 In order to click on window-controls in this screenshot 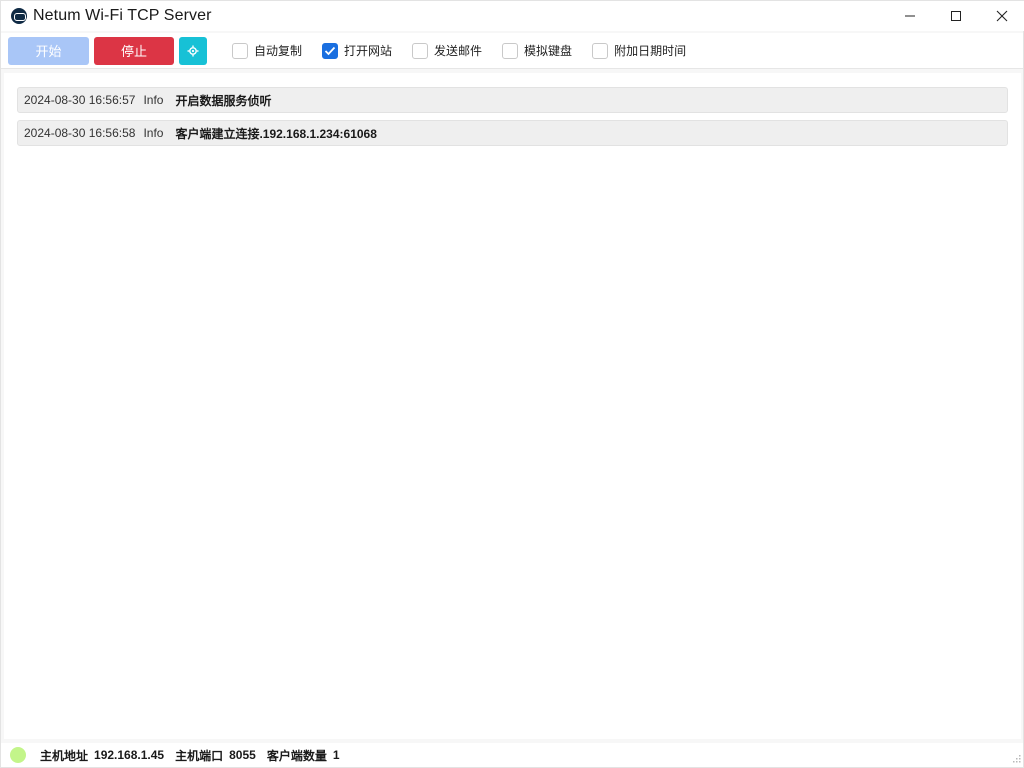, I will do `click(955, 16)`.